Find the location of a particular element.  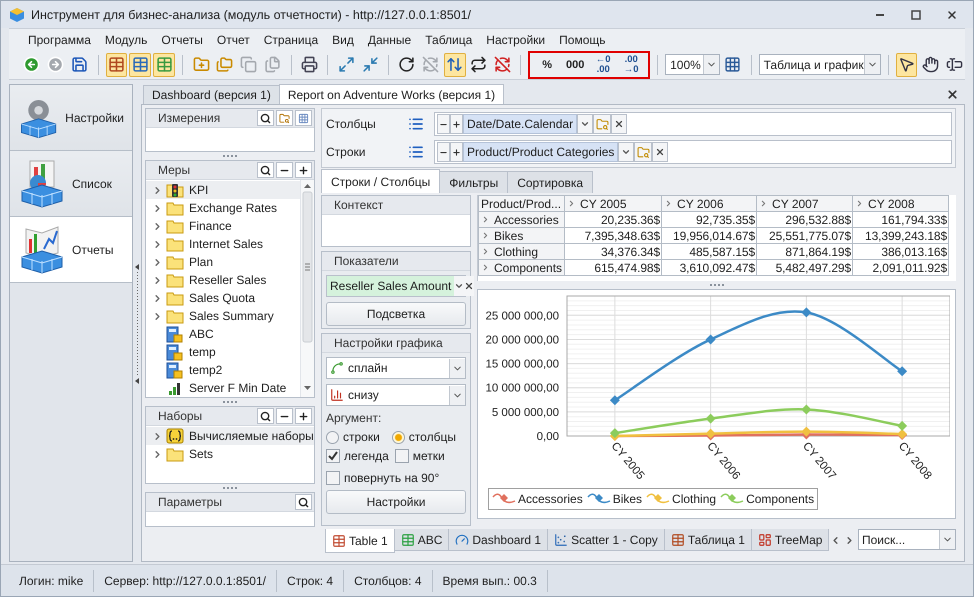

field-chip: Date/Date.Calendar is located at coordinates (520, 124).